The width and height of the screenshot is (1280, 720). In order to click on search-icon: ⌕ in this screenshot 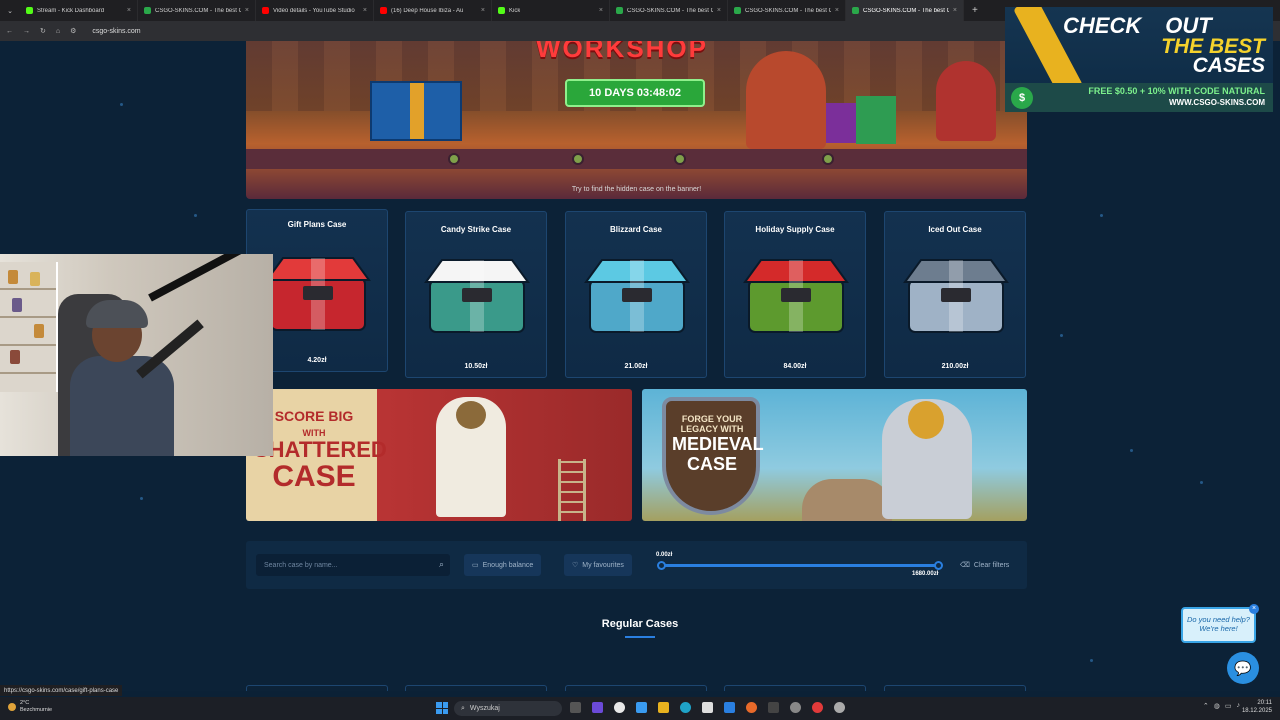, I will do `click(463, 708)`.